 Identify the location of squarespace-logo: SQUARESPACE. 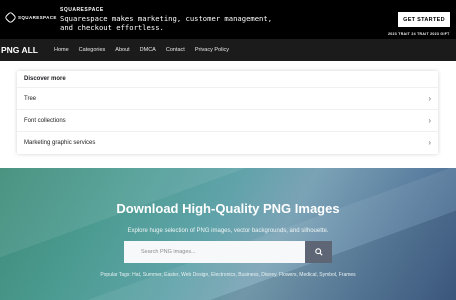
(30, 17).